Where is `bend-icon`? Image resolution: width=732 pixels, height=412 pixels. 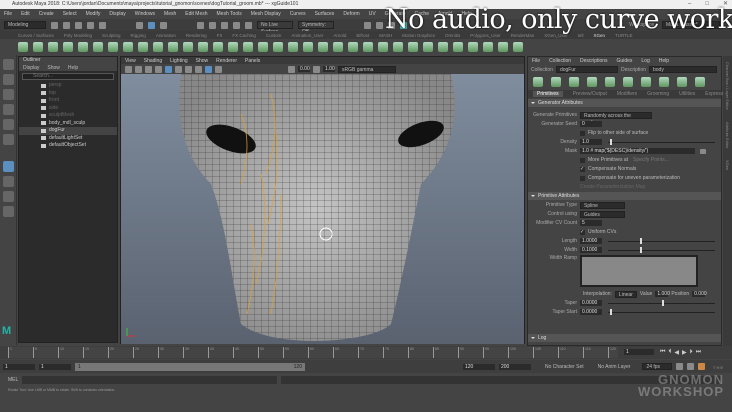 bend-icon is located at coordinates (682, 82).